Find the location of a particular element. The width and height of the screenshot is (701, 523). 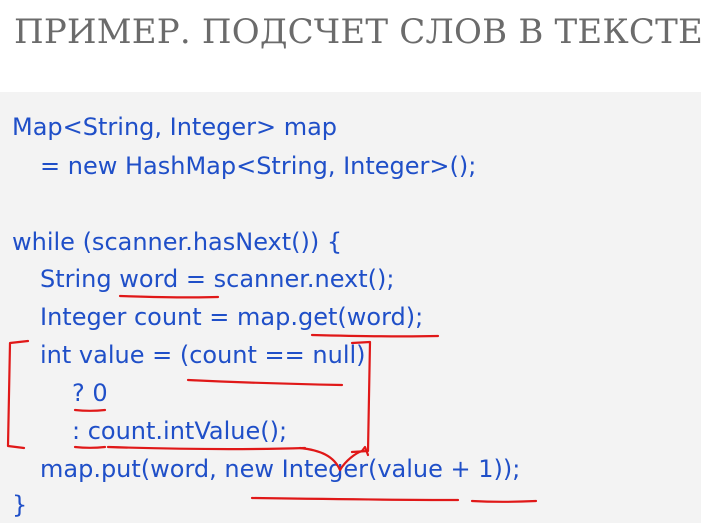

code-line-3: while (scanner.hasNext()) { is located at coordinates (177, 242).